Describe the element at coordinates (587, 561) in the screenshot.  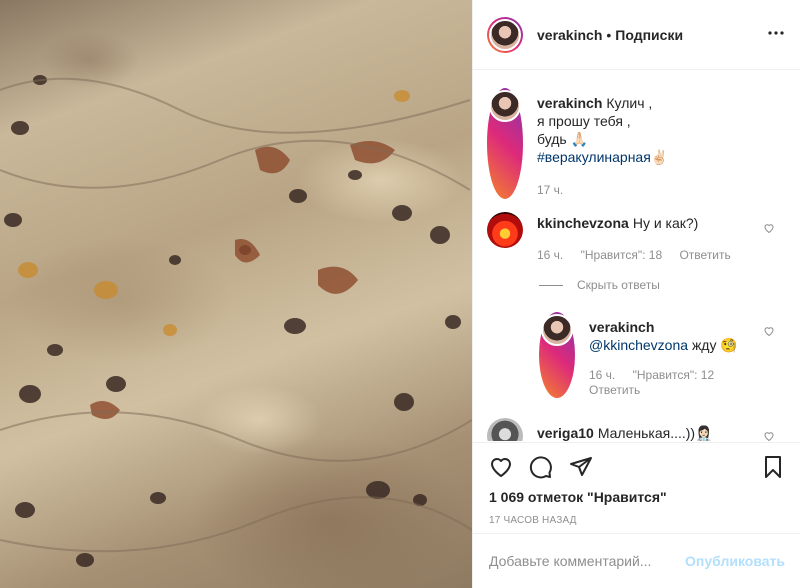
I see `add-comment-input` at that location.